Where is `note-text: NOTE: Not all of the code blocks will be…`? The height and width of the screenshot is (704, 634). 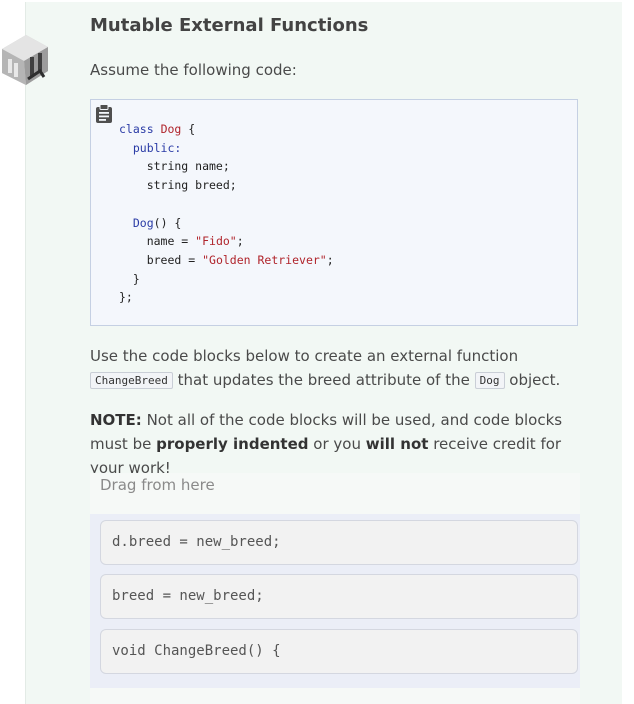 note-text: NOTE: Not all of the code blocks will be… is located at coordinates (338, 444).